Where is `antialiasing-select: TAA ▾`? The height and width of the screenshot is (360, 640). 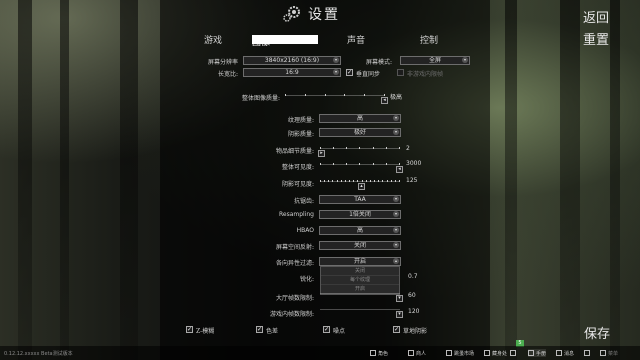
antialiasing-select: TAA ▾ is located at coordinates (360, 199).